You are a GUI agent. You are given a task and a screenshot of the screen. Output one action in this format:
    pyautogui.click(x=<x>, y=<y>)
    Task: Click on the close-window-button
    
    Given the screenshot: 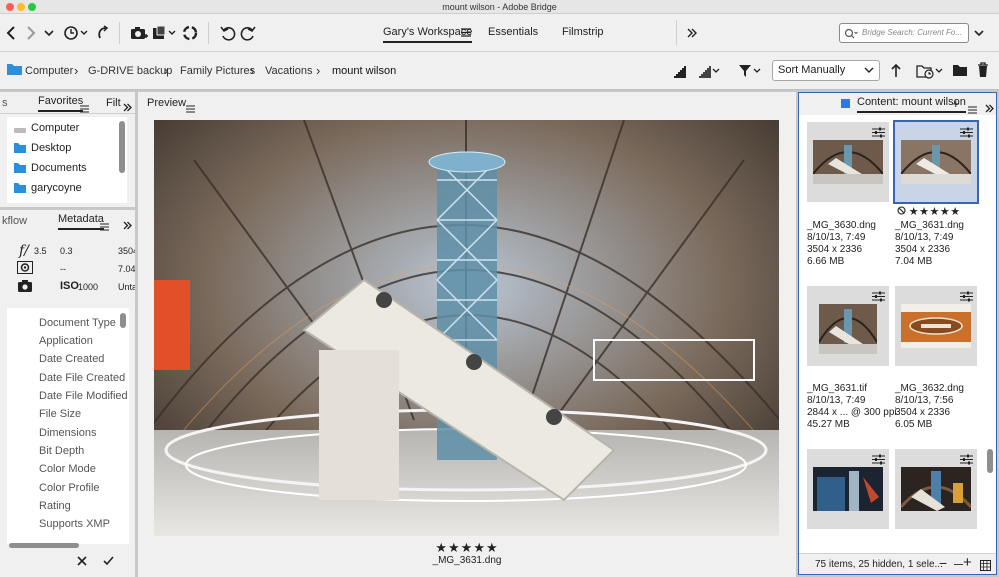 What is the action you would take?
    pyautogui.click(x=10, y=7)
    